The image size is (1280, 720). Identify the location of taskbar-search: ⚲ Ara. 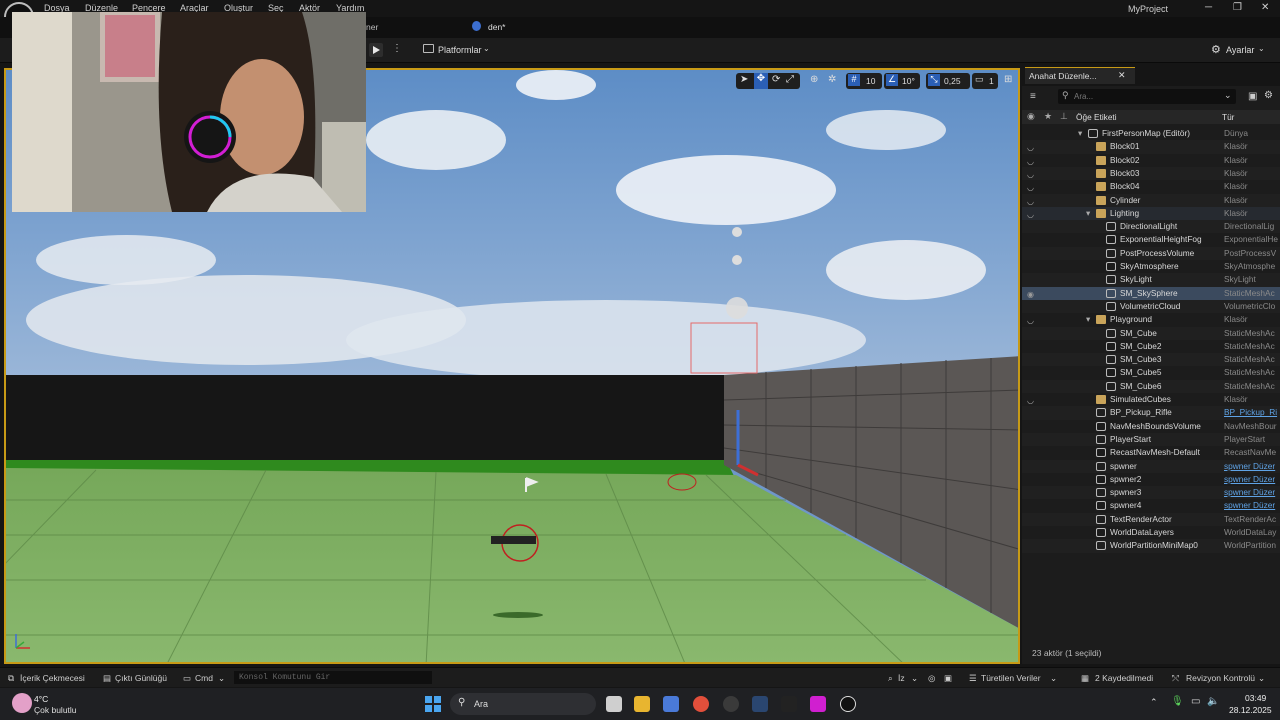
(523, 704).